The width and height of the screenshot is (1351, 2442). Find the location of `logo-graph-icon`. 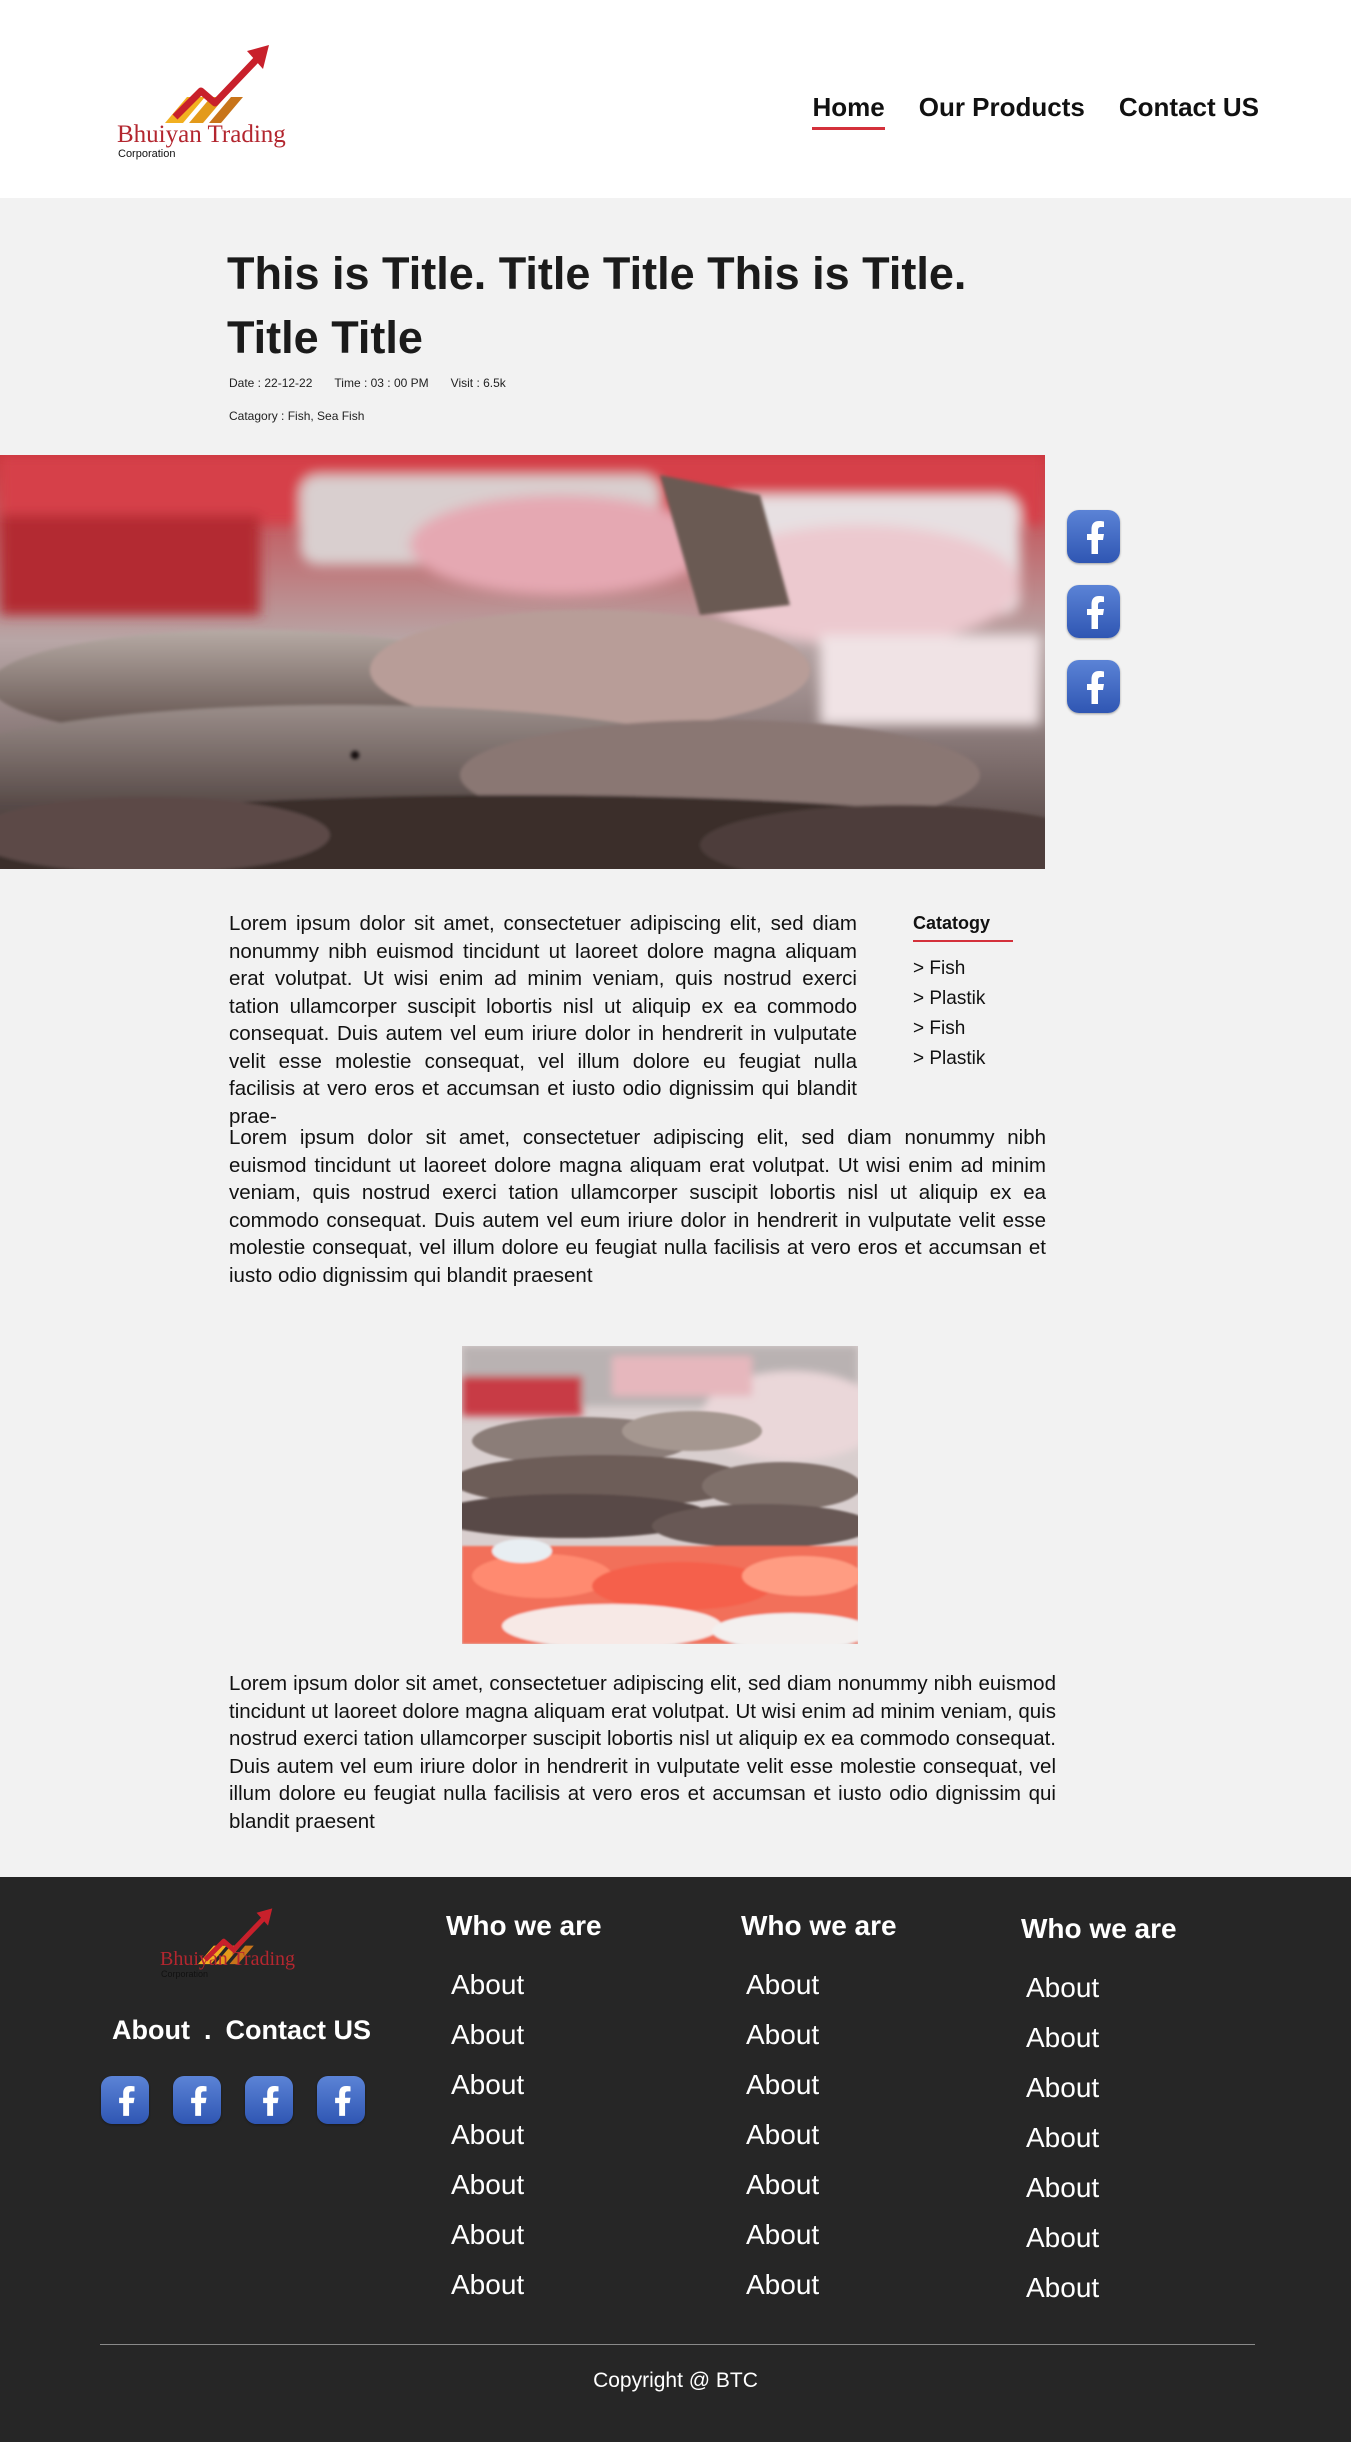

logo-graph-icon is located at coordinates (217, 84).